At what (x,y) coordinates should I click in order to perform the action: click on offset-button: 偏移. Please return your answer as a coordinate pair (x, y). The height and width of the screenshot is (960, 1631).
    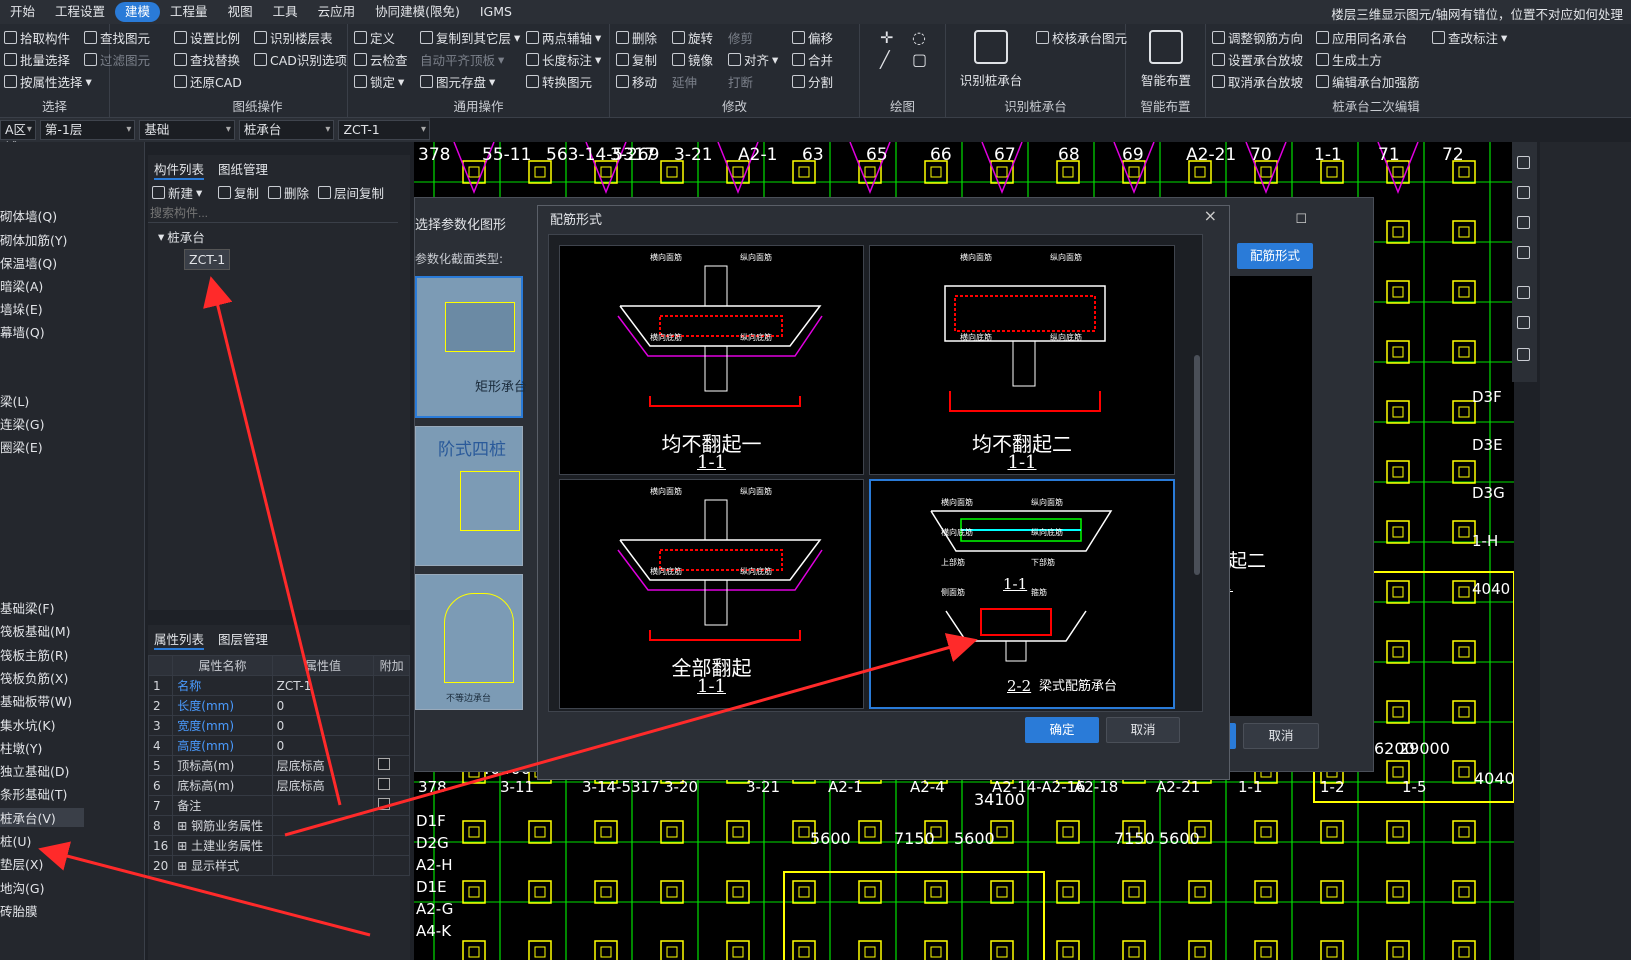
    Looking at the image, I should click on (812, 37).